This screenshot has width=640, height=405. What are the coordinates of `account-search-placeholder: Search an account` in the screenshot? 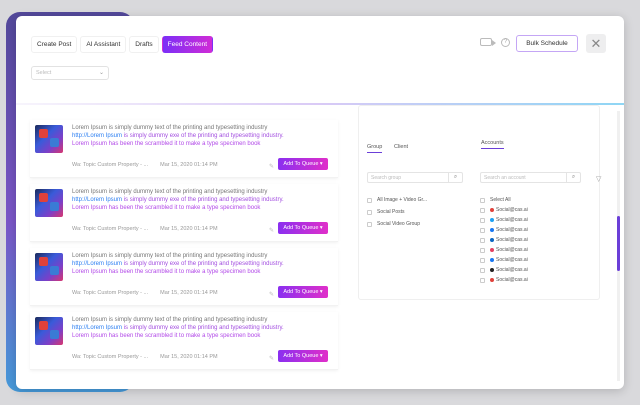 It's located at (505, 178).